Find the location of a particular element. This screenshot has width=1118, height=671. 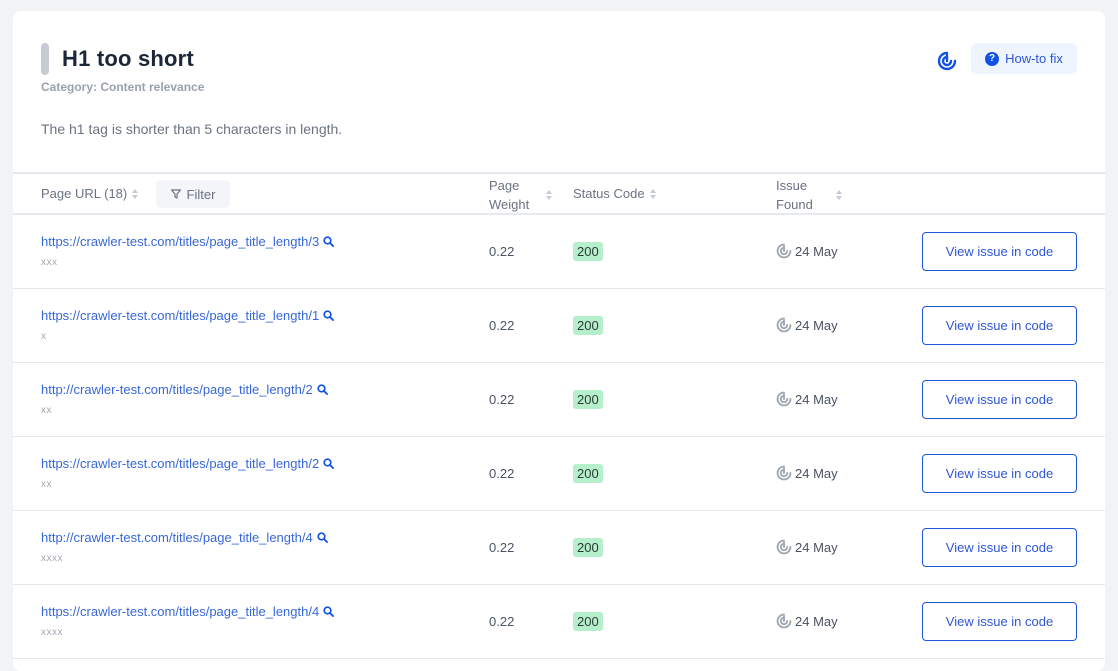

issue-category: Category: Content relevance is located at coordinates (123, 87).